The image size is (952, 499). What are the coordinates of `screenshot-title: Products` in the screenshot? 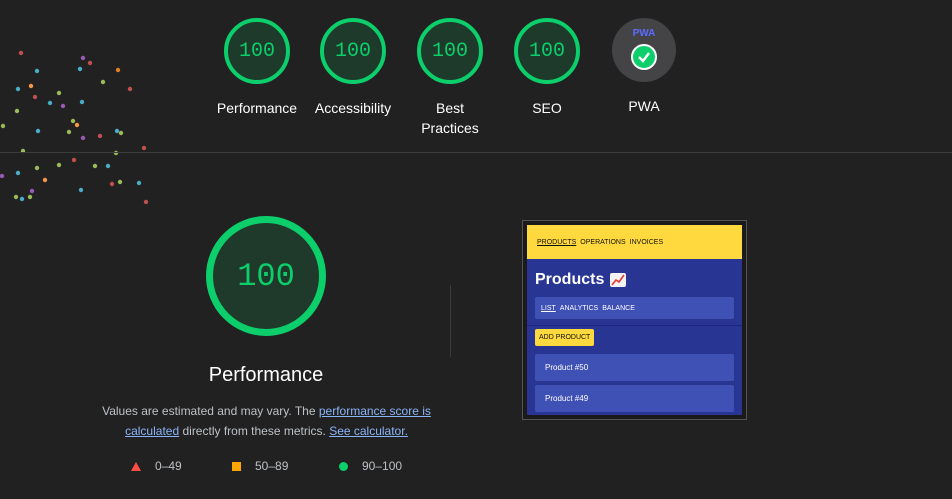 It's located at (634, 275).